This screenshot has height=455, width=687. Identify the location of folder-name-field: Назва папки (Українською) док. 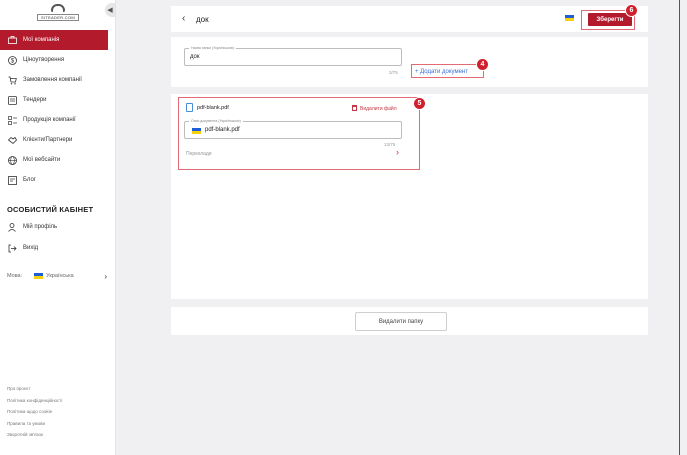
(293, 56).